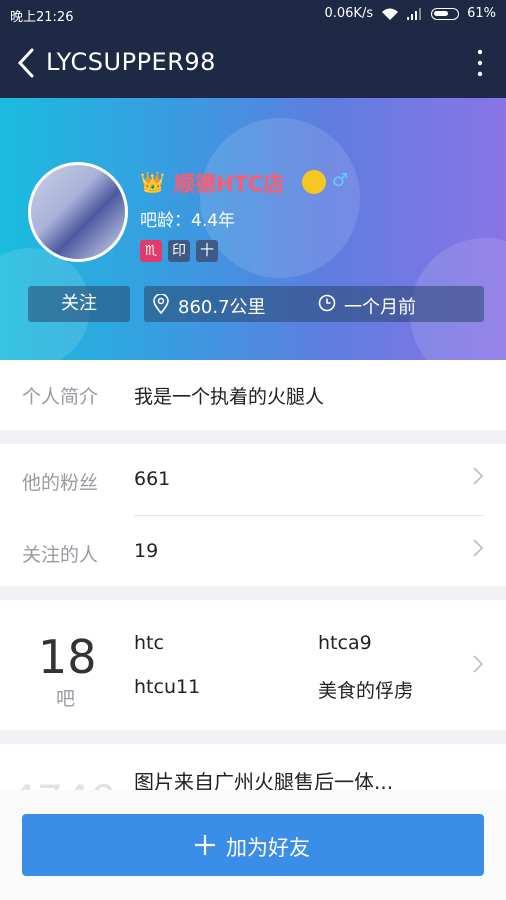 This screenshot has height=900, width=506. What do you see at coordinates (222, 307) in the screenshot?
I see `distance-text: 860.7公里` at bounding box center [222, 307].